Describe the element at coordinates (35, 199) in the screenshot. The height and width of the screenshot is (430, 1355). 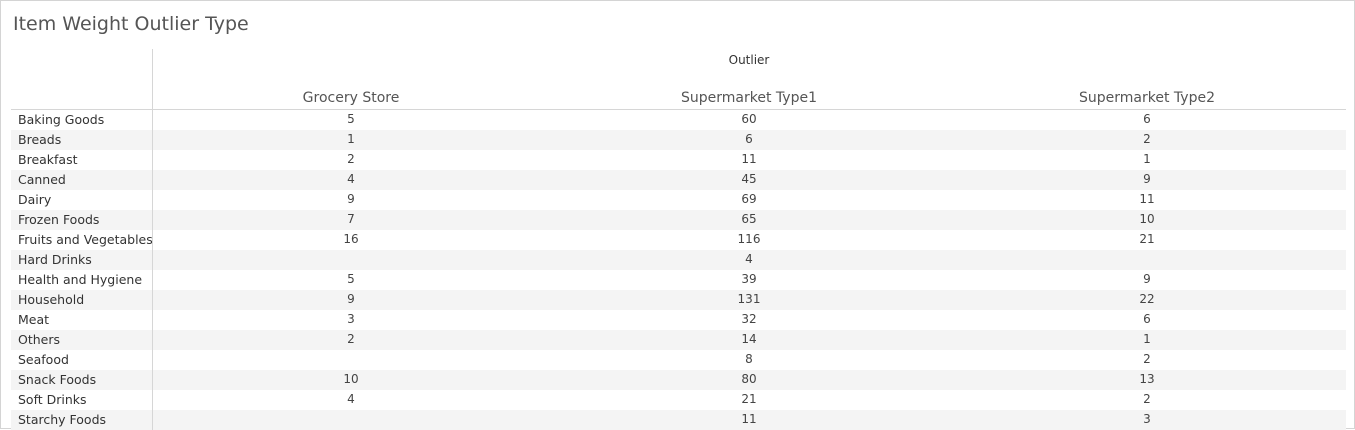
I see `row-label: Dairy` at that location.